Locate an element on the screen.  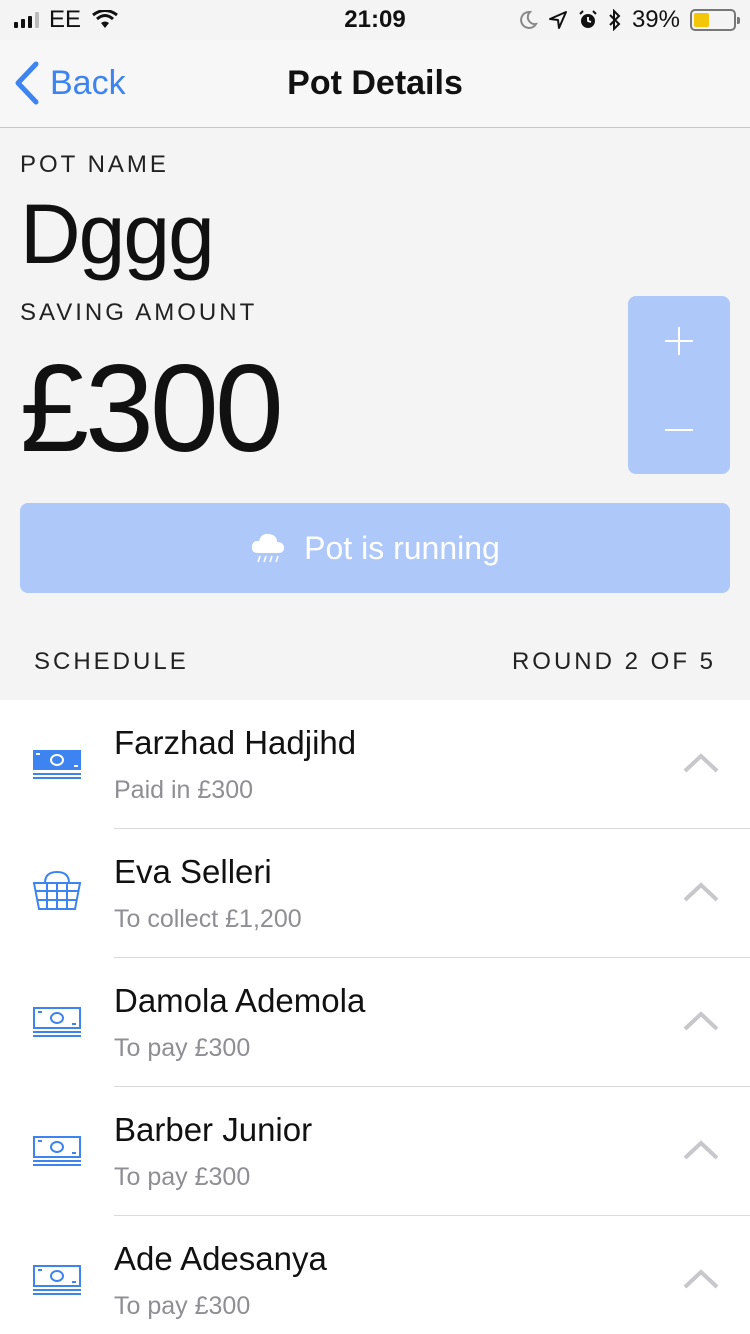
member-name: Barber Junior is located at coordinates (213, 1129).